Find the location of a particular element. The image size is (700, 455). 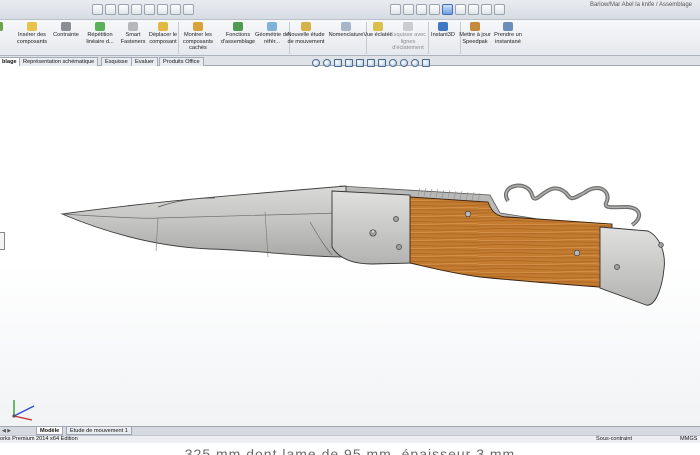

view-settings-icon is located at coordinates (426, 63).